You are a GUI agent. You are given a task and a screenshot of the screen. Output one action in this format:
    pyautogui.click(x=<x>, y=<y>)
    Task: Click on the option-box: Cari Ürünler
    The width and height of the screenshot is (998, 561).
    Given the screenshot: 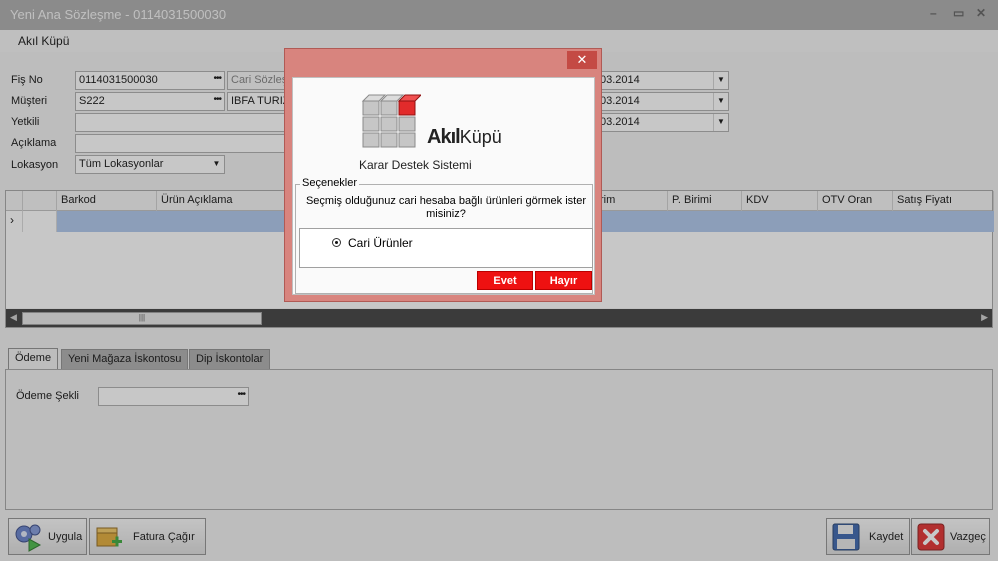 What is the action you would take?
    pyautogui.click(x=446, y=248)
    